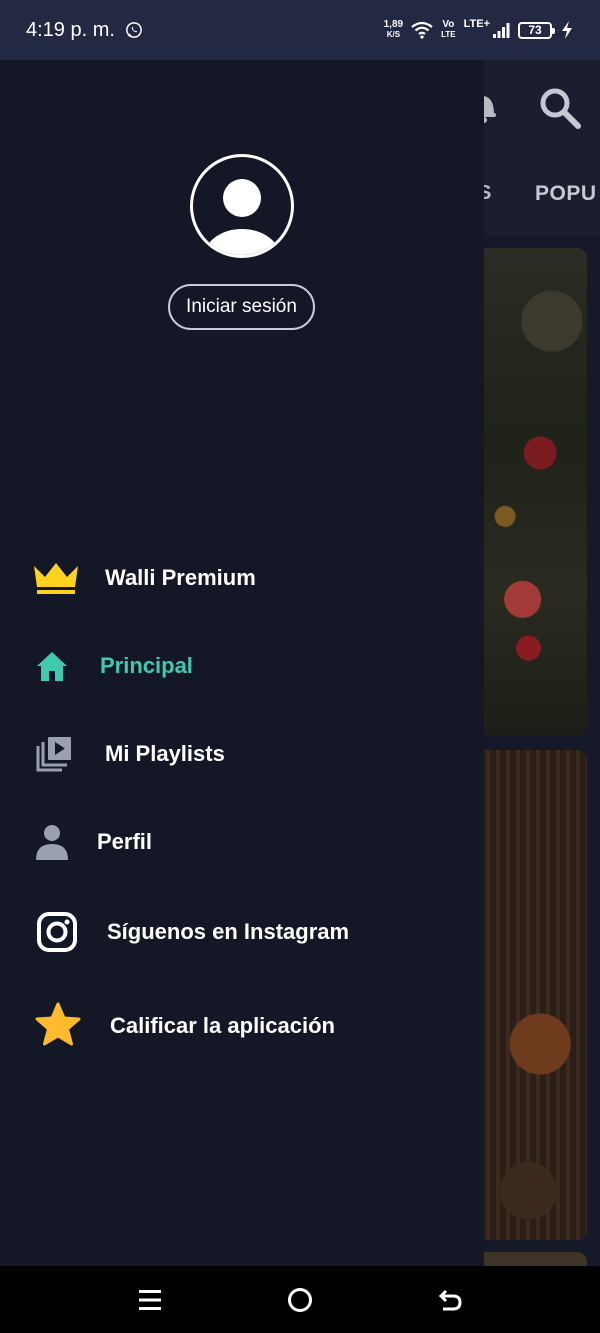 The width and height of the screenshot is (600, 1333). Describe the element at coordinates (56, 578) in the screenshot. I see `crown-icon` at that location.